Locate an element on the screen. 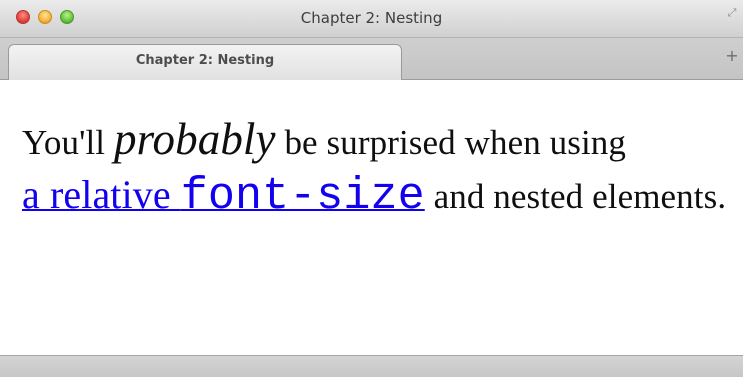  text-after-emphasis: be surprised when using is located at coordinates (451, 142).